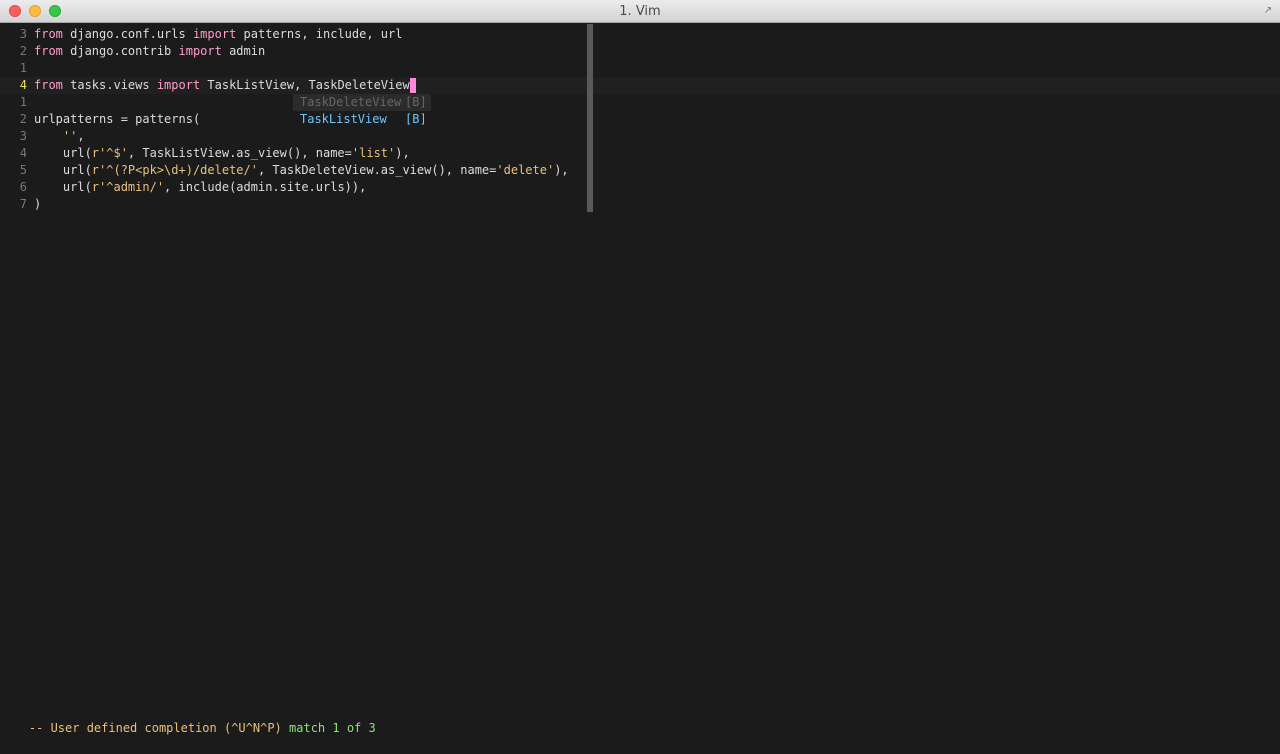 The height and width of the screenshot is (754, 1280). I want to click on completion-word: TaskListView, so click(343, 119).